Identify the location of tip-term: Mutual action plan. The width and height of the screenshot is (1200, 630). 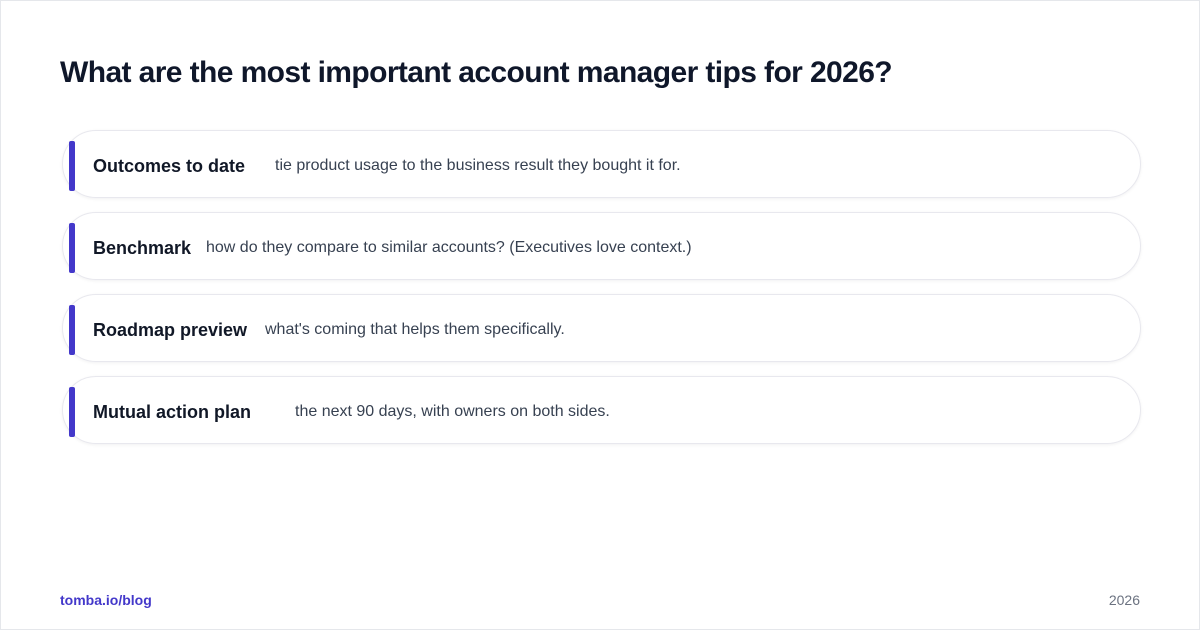
(172, 412).